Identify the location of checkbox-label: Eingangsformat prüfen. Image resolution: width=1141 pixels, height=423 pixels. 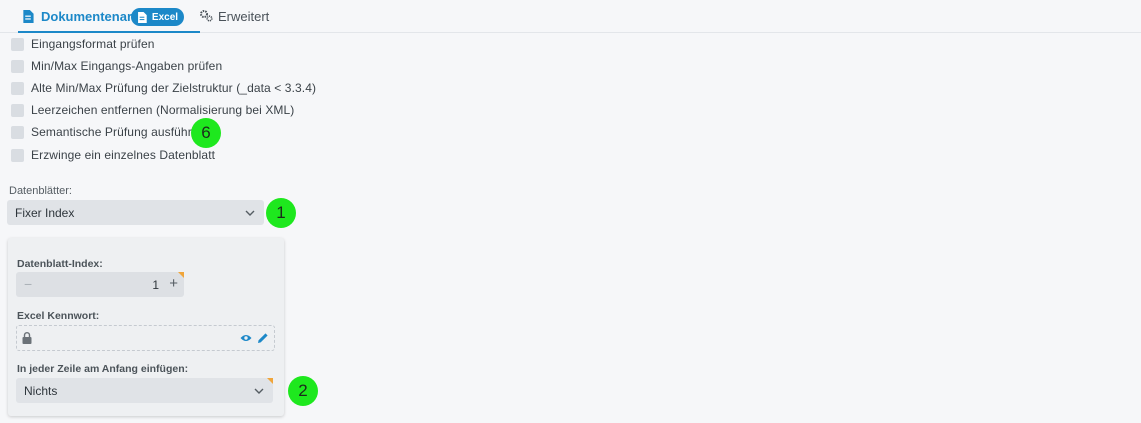
(93, 44).